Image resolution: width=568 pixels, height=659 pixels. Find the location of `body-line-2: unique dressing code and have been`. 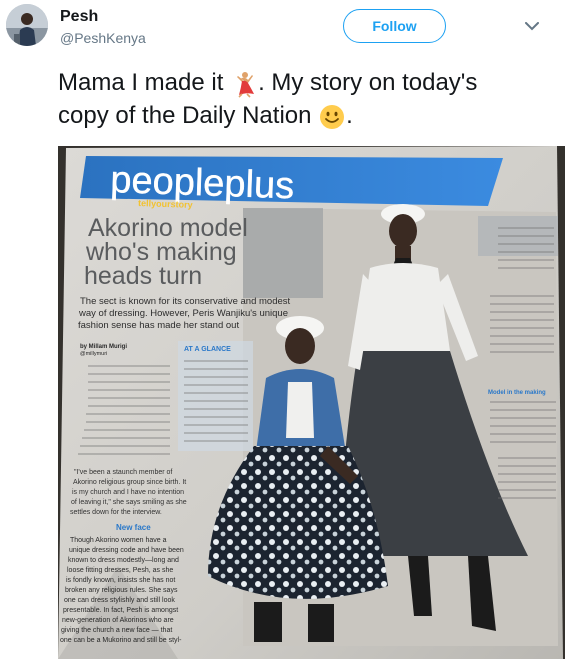

body-line-2: unique dressing code and have been is located at coordinates (126, 550).